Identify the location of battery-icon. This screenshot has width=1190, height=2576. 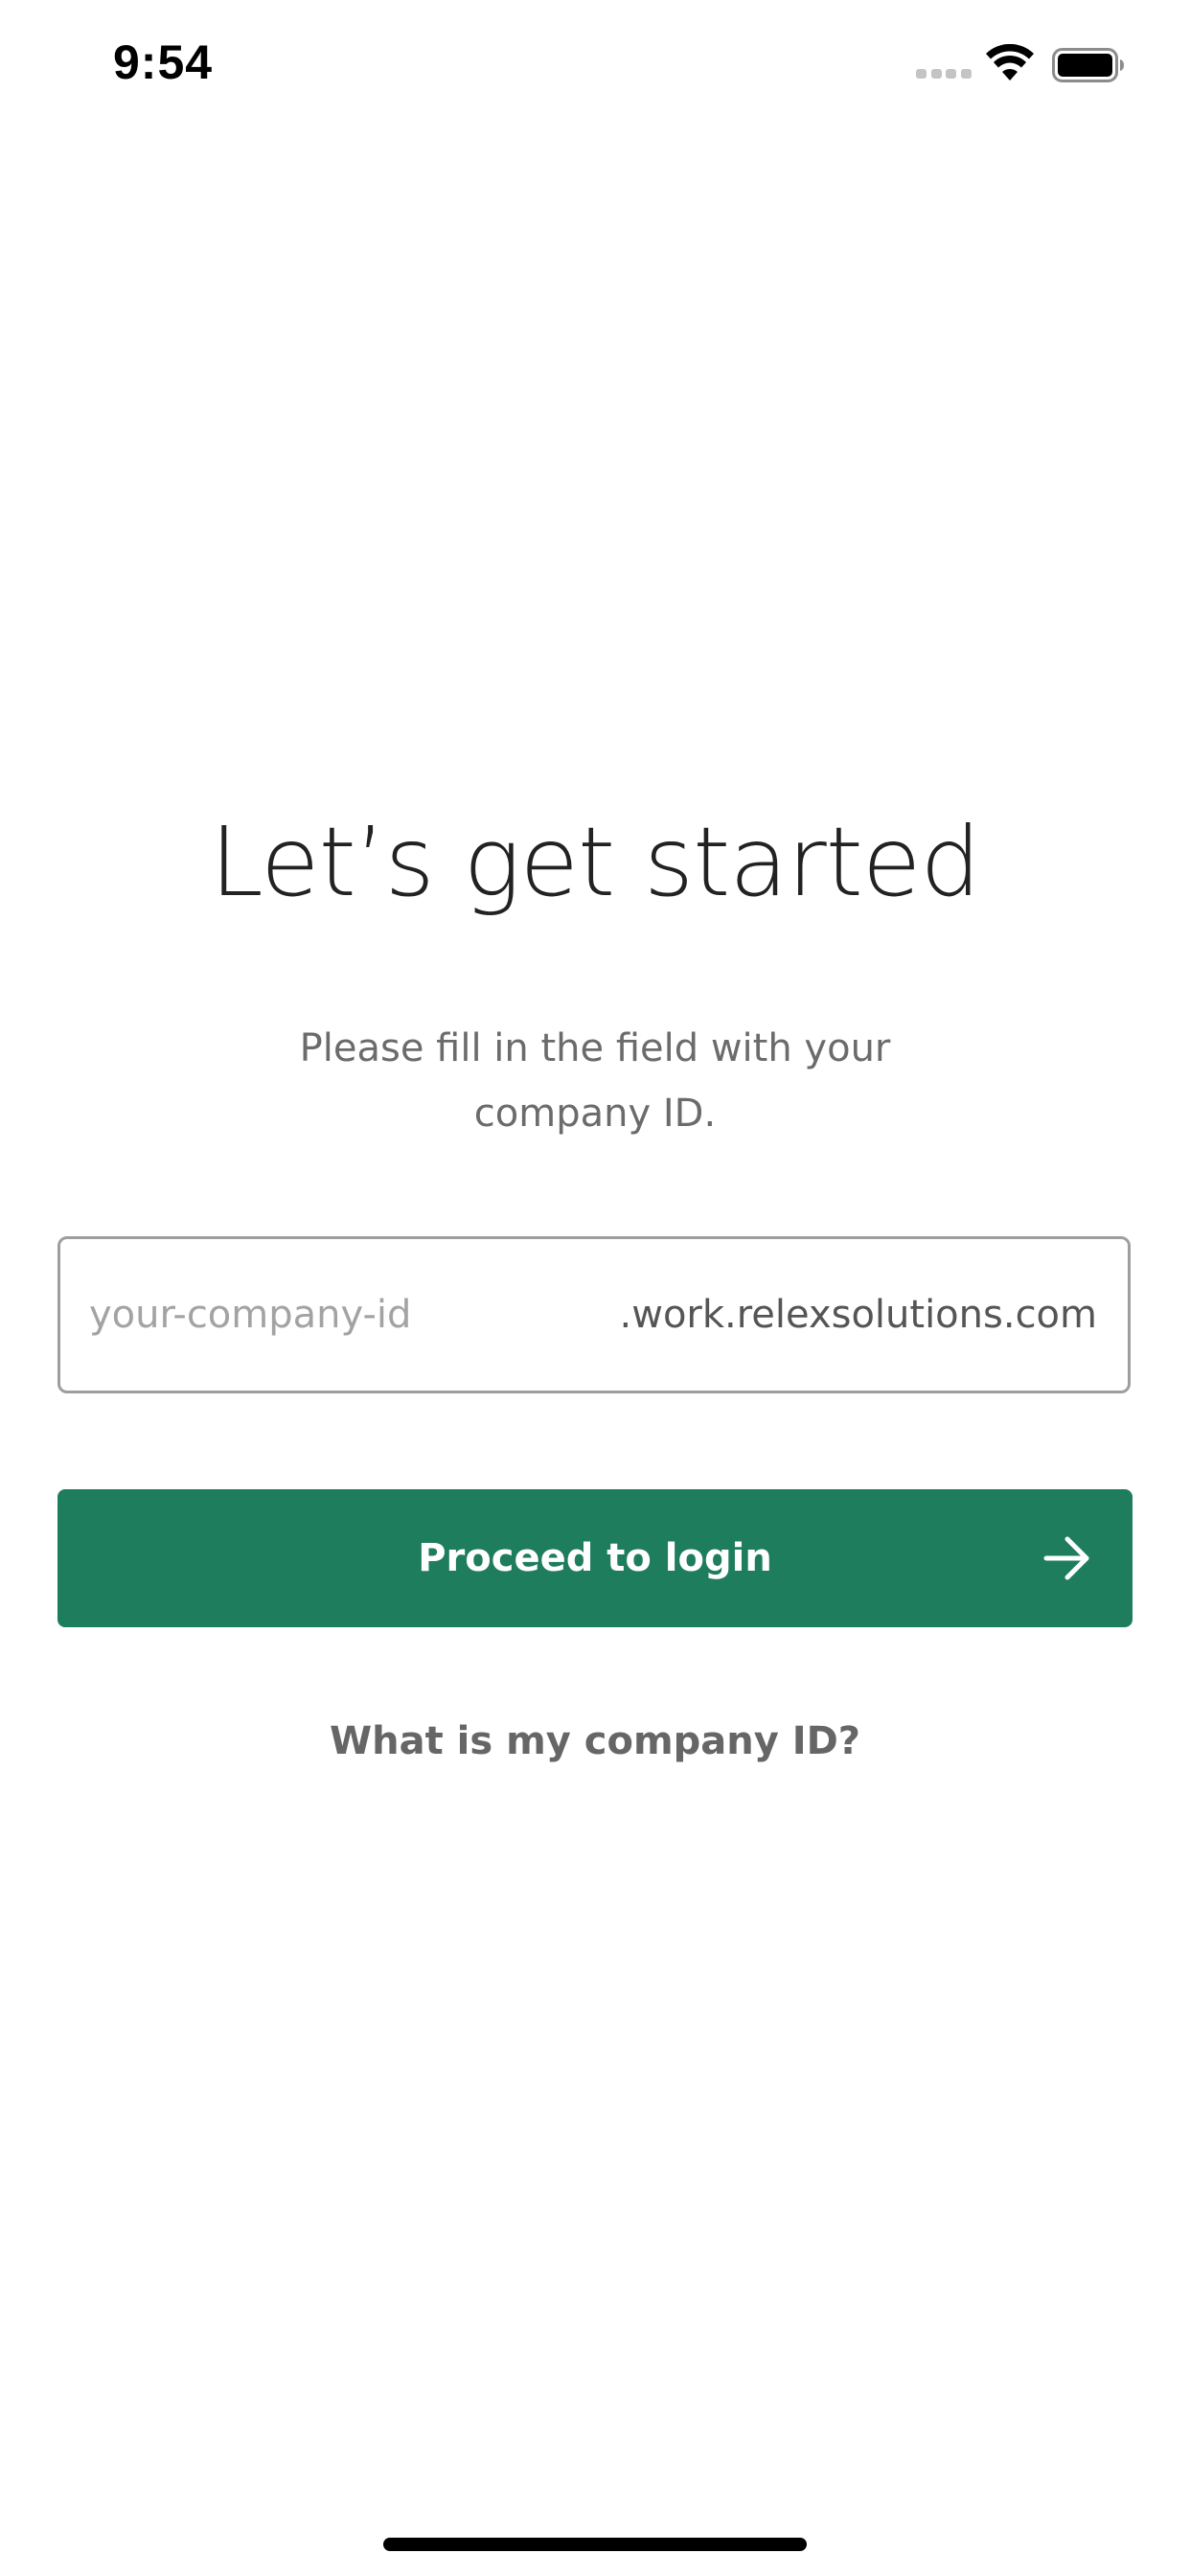
(1088, 65).